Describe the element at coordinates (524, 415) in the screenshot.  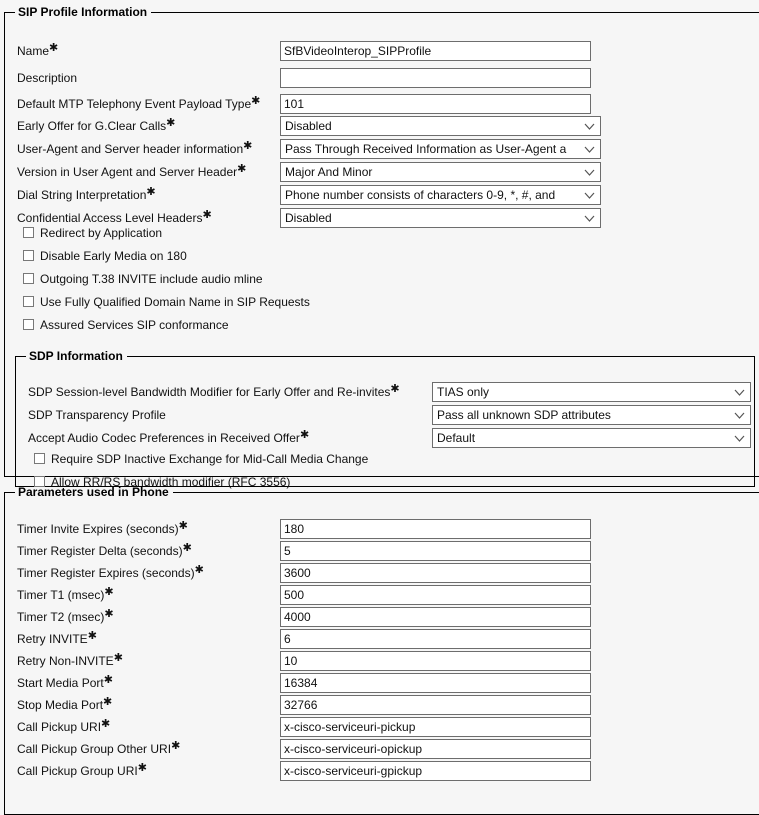
I see `select-value-sdp-transparency-profile: Pass all unknown SDP attributes` at that location.